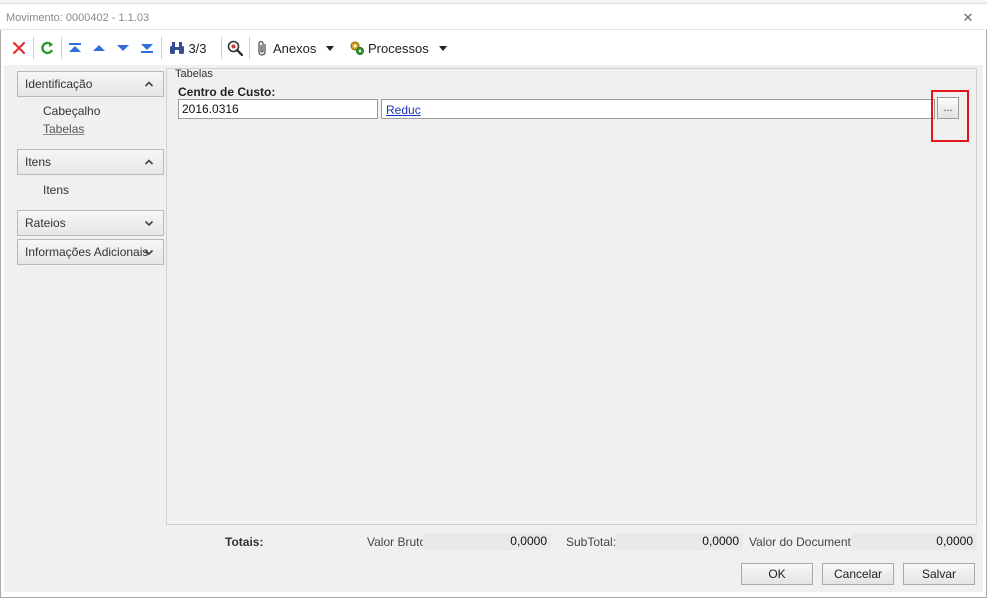  I want to click on processos-menu-button: Processos, so click(399, 48).